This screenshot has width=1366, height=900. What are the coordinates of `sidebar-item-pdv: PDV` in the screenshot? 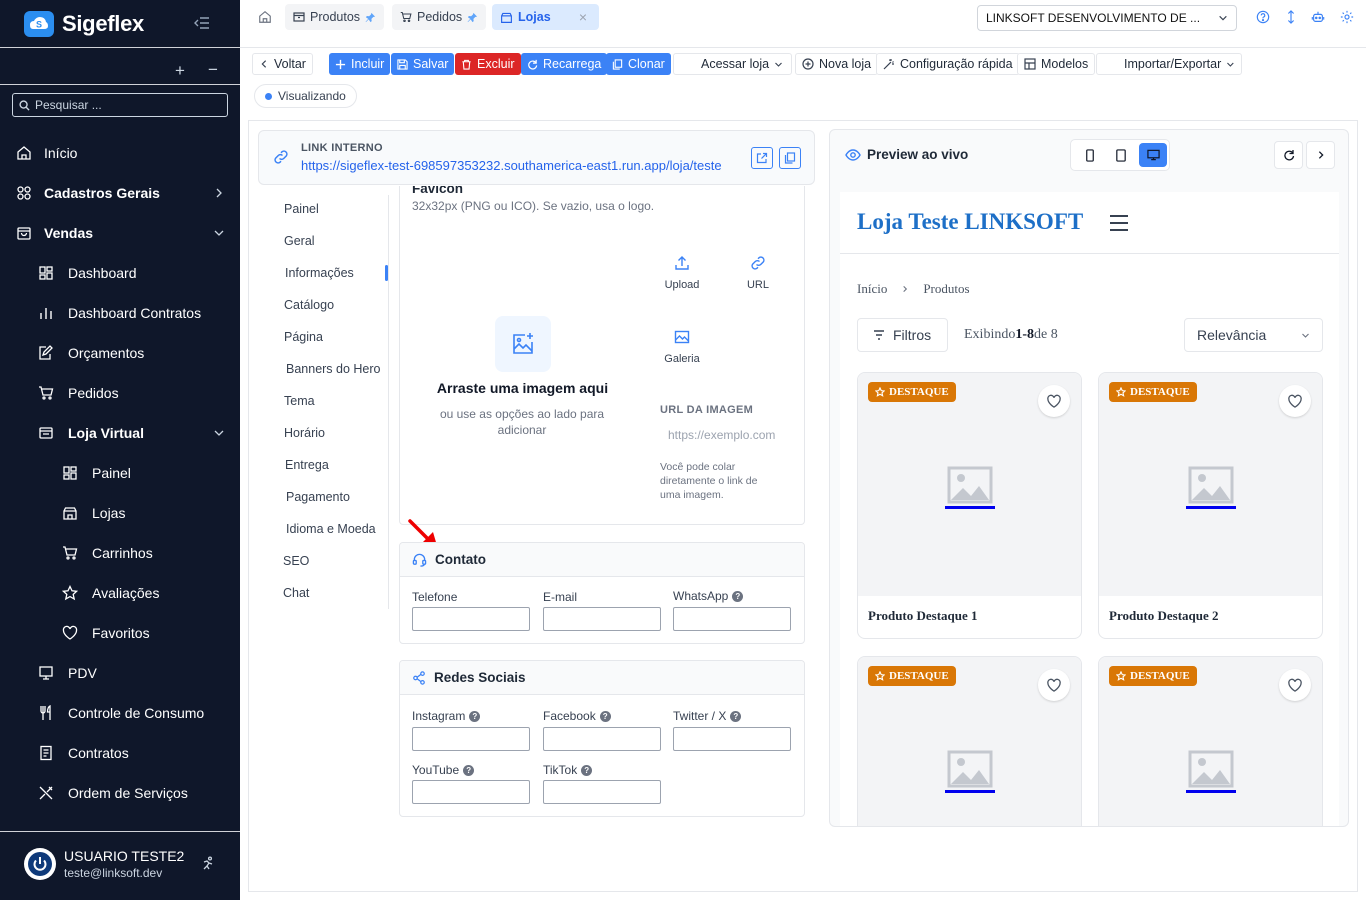 It's located at (120, 673).